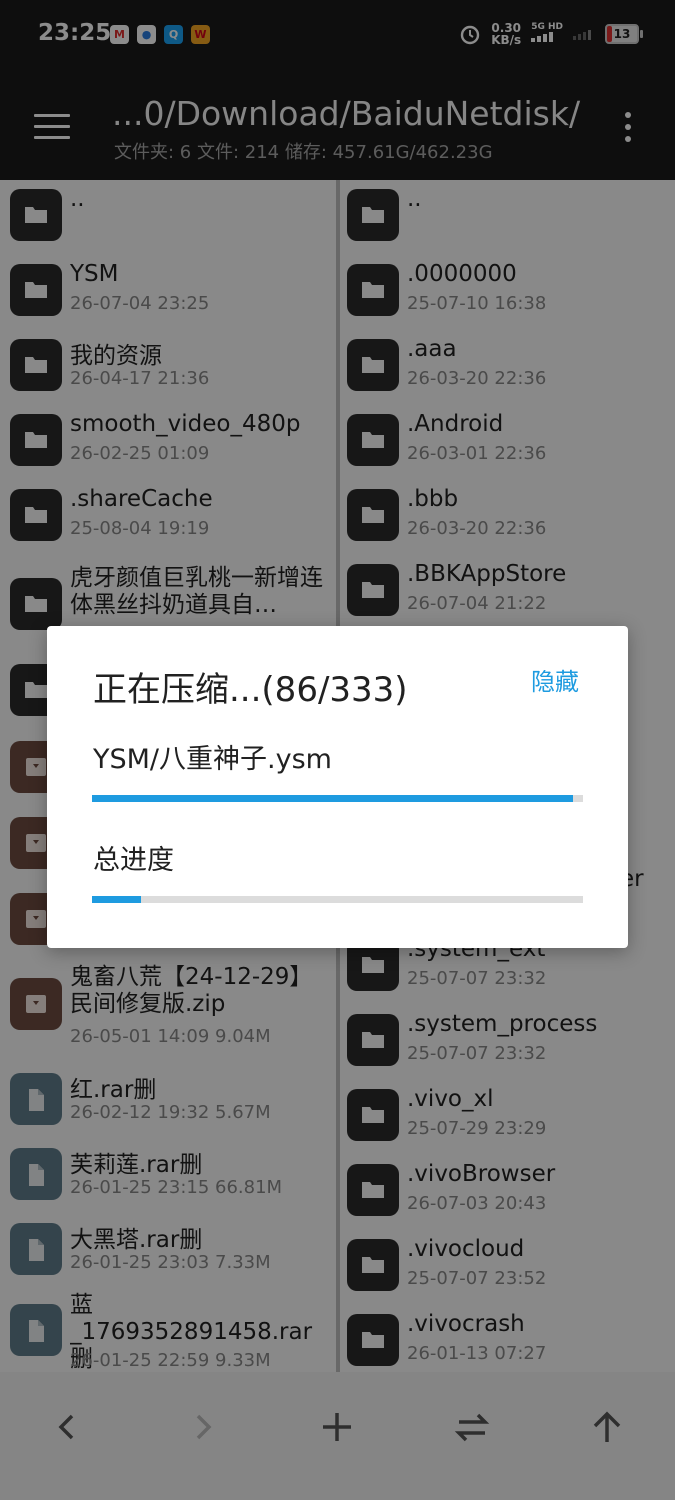  I want to click on hide-button: 隐藏, so click(555, 679).